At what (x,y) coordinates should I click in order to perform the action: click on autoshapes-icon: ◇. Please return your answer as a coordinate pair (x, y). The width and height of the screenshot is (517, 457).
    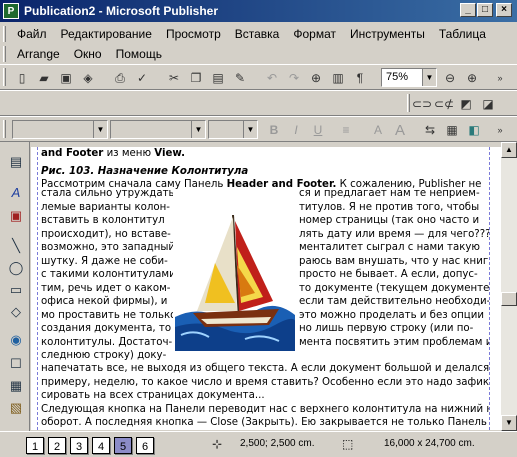
    Looking at the image, I should click on (16, 312).